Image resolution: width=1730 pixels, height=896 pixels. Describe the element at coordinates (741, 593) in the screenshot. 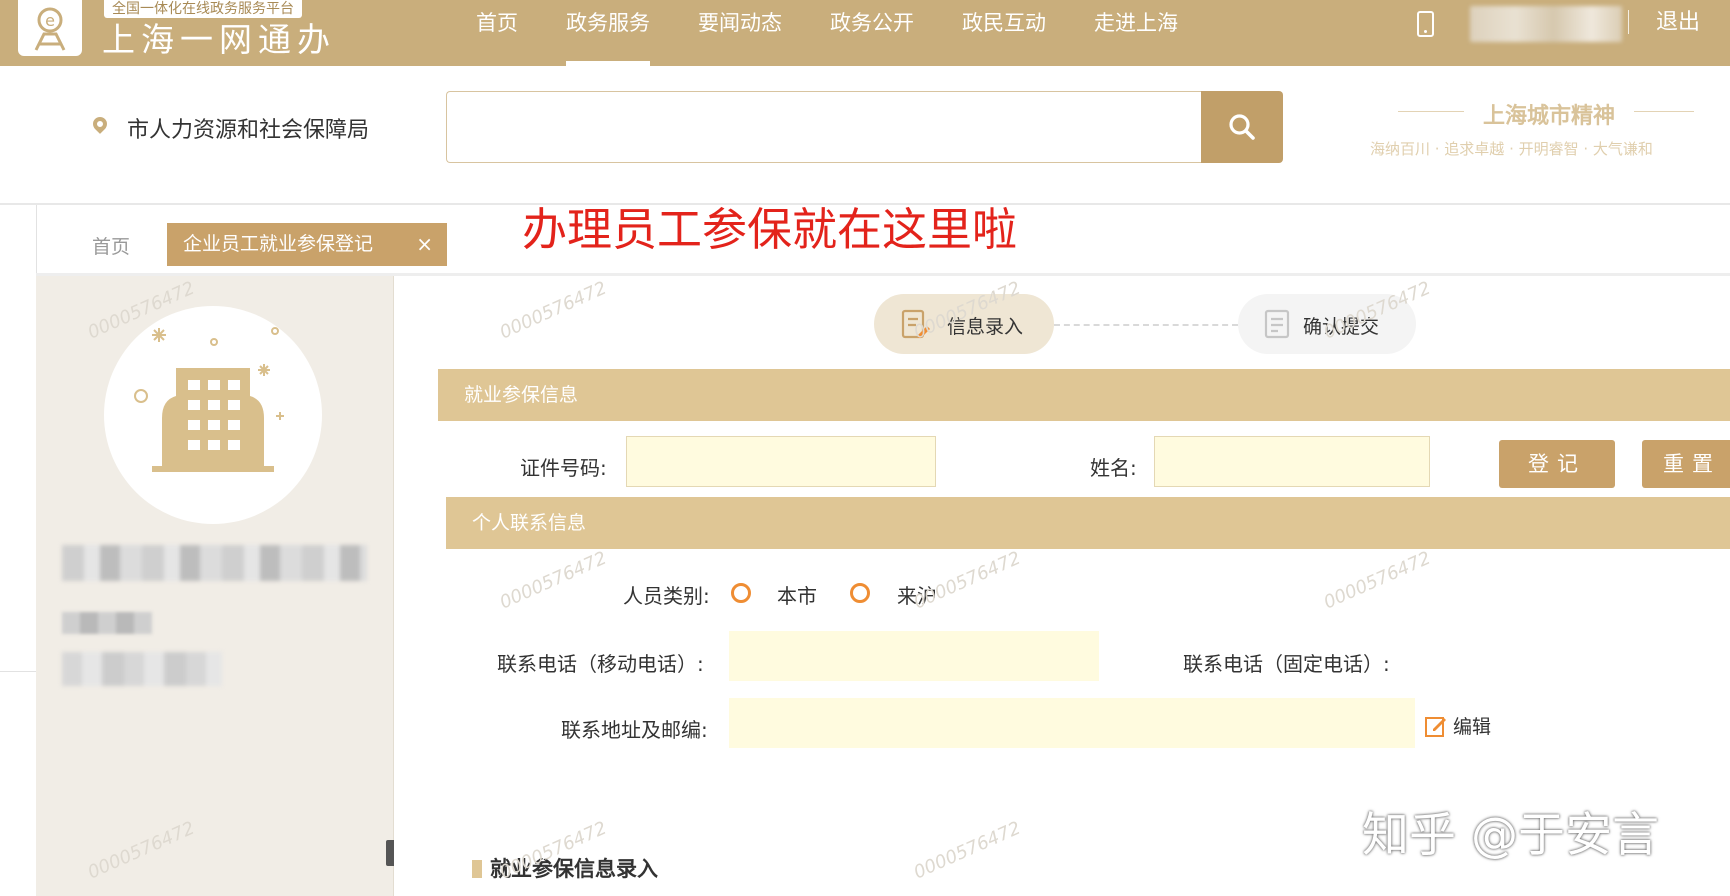

I see `radio-local` at that location.